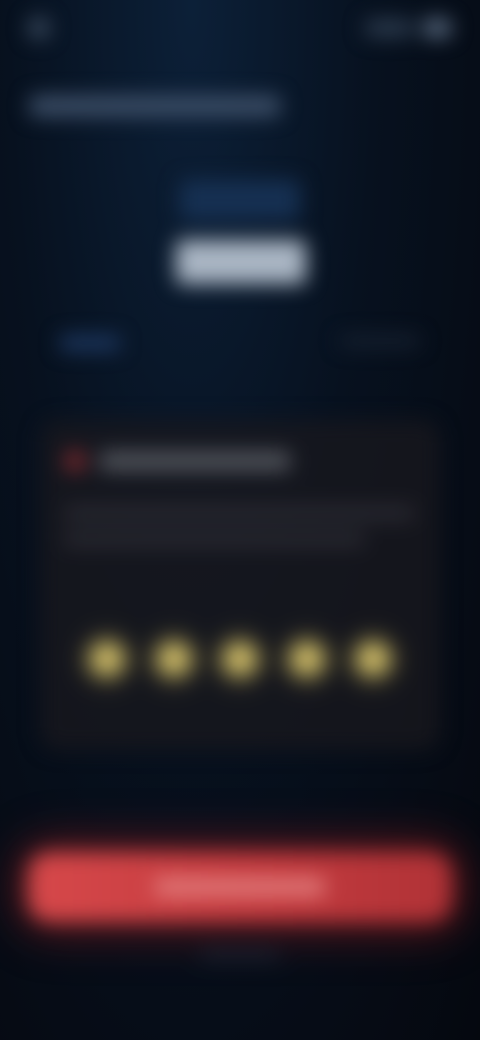 Image resolution: width=480 pixels, height=1040 pixels. I want to click on stat-label-box, so click(240, 200).